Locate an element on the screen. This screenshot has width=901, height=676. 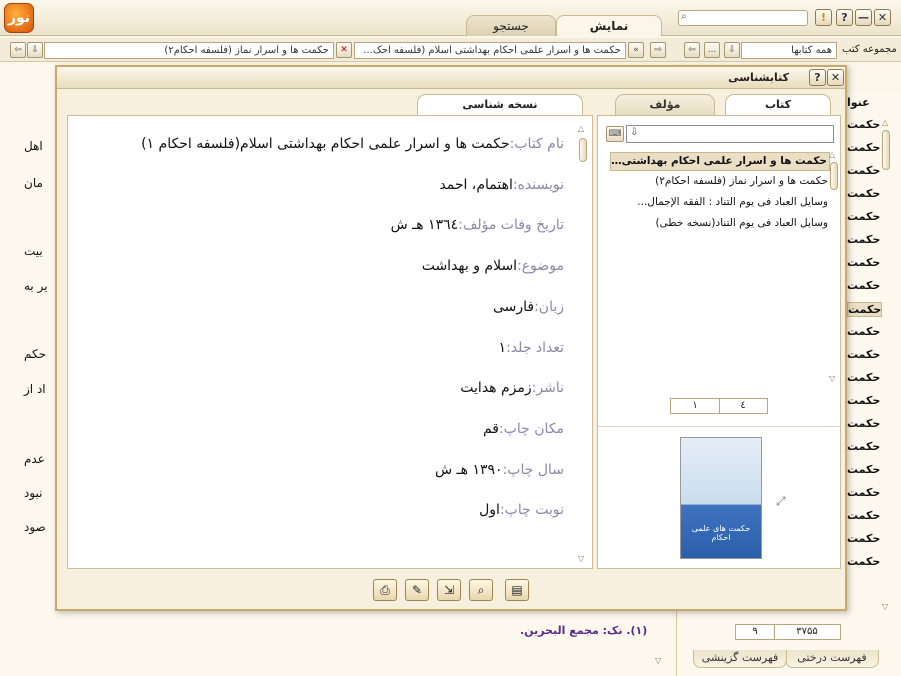
dialog-title-bar: کتابشناسی ? ✕ is located at coordinates (451, 78).